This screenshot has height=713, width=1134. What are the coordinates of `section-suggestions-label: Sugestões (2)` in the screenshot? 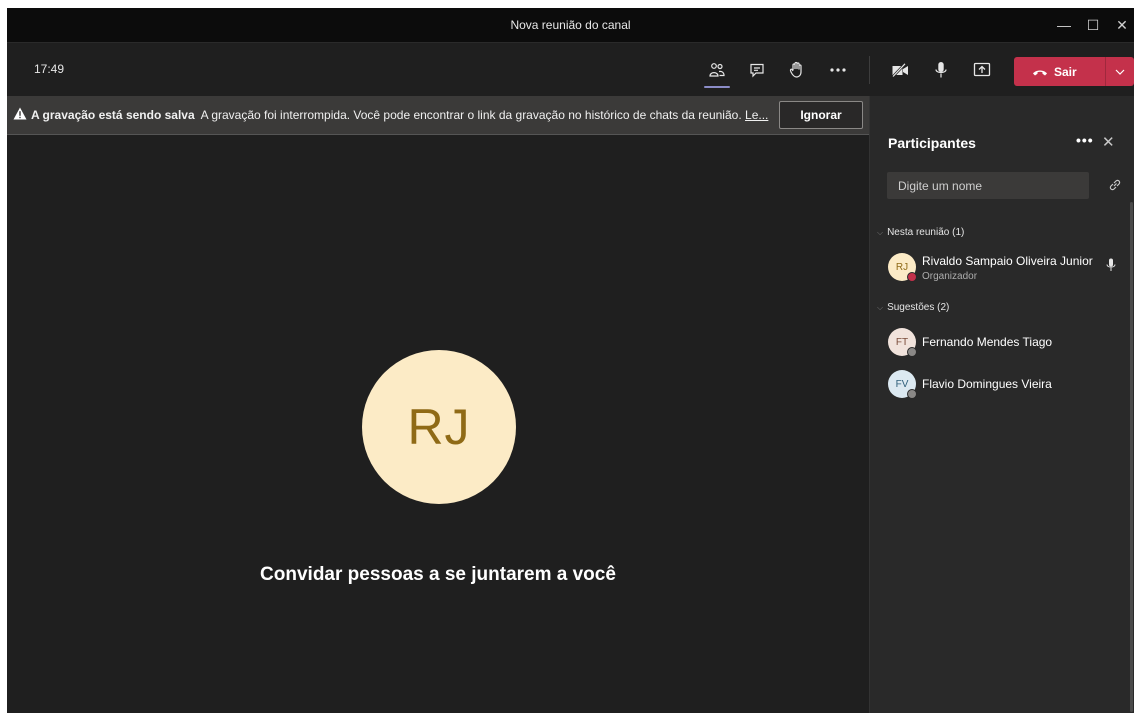 It's located at (918, 307).